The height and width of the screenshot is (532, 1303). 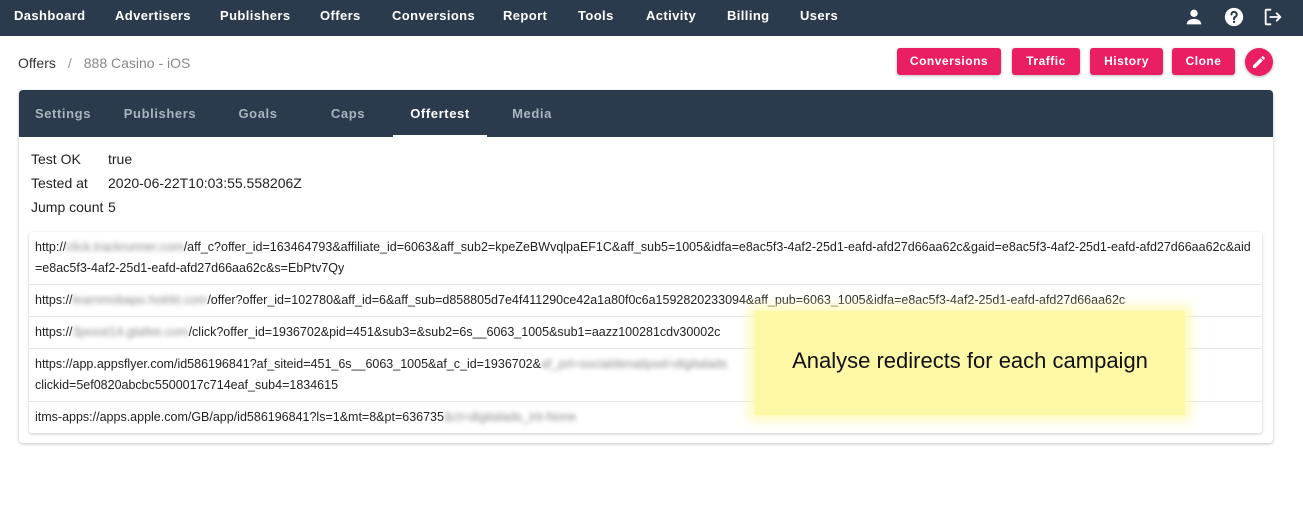 I want to click on jump-count-label: Jump count, so click(x=67, y=207).